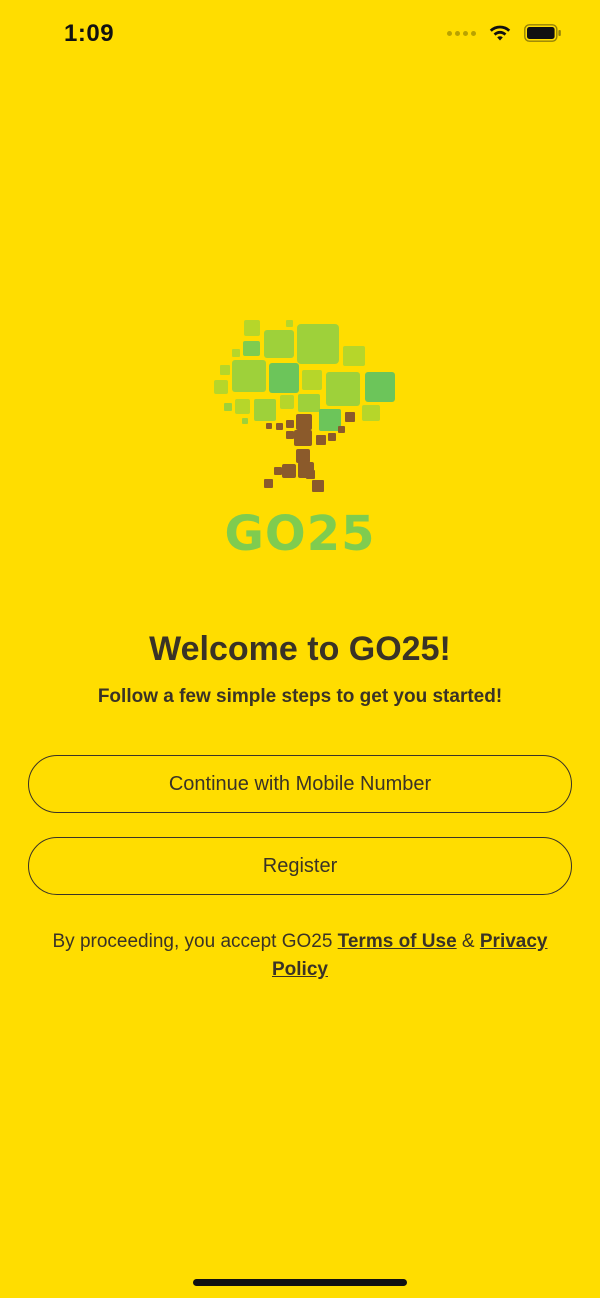  Describe the element at coordinates (304, 406) in the screenshot. I see `tree-logo-icon` at that location.